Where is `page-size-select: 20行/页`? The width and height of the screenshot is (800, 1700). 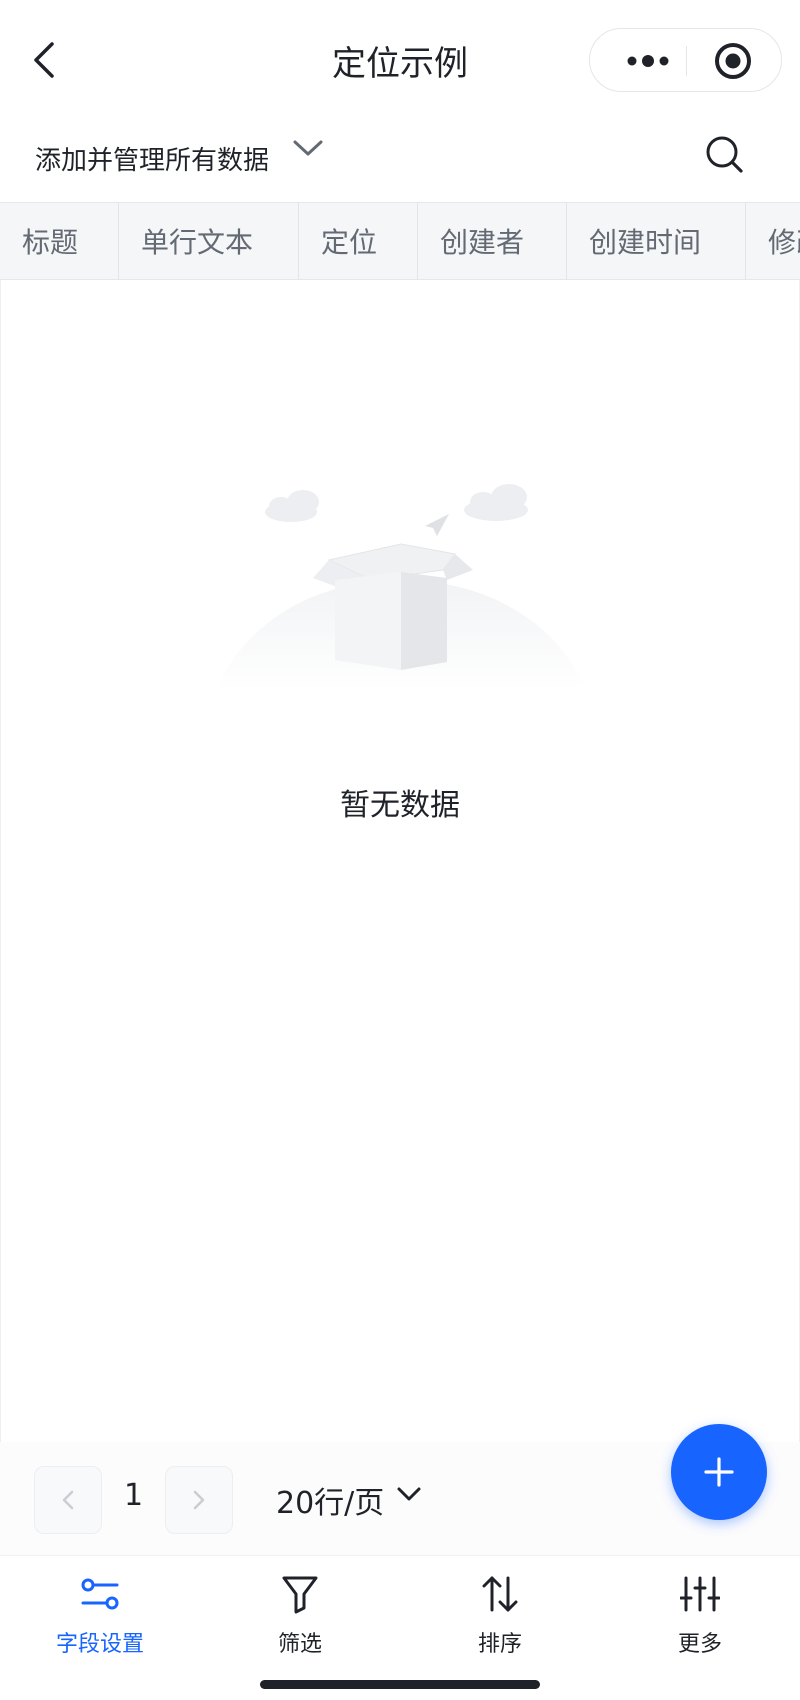 page-size-select: 20行/页 is located at coordinates (330, 1500).